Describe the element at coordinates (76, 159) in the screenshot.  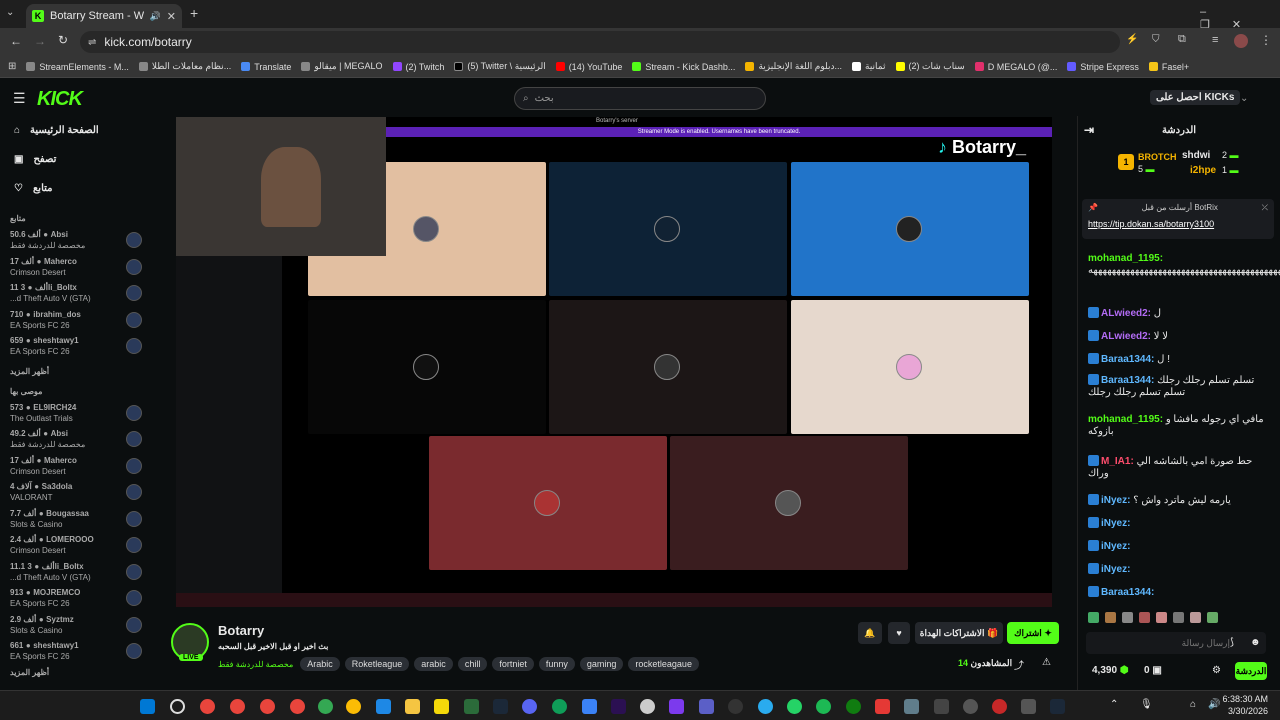
I see `nav-browse: ▣ تصفح` at that location.